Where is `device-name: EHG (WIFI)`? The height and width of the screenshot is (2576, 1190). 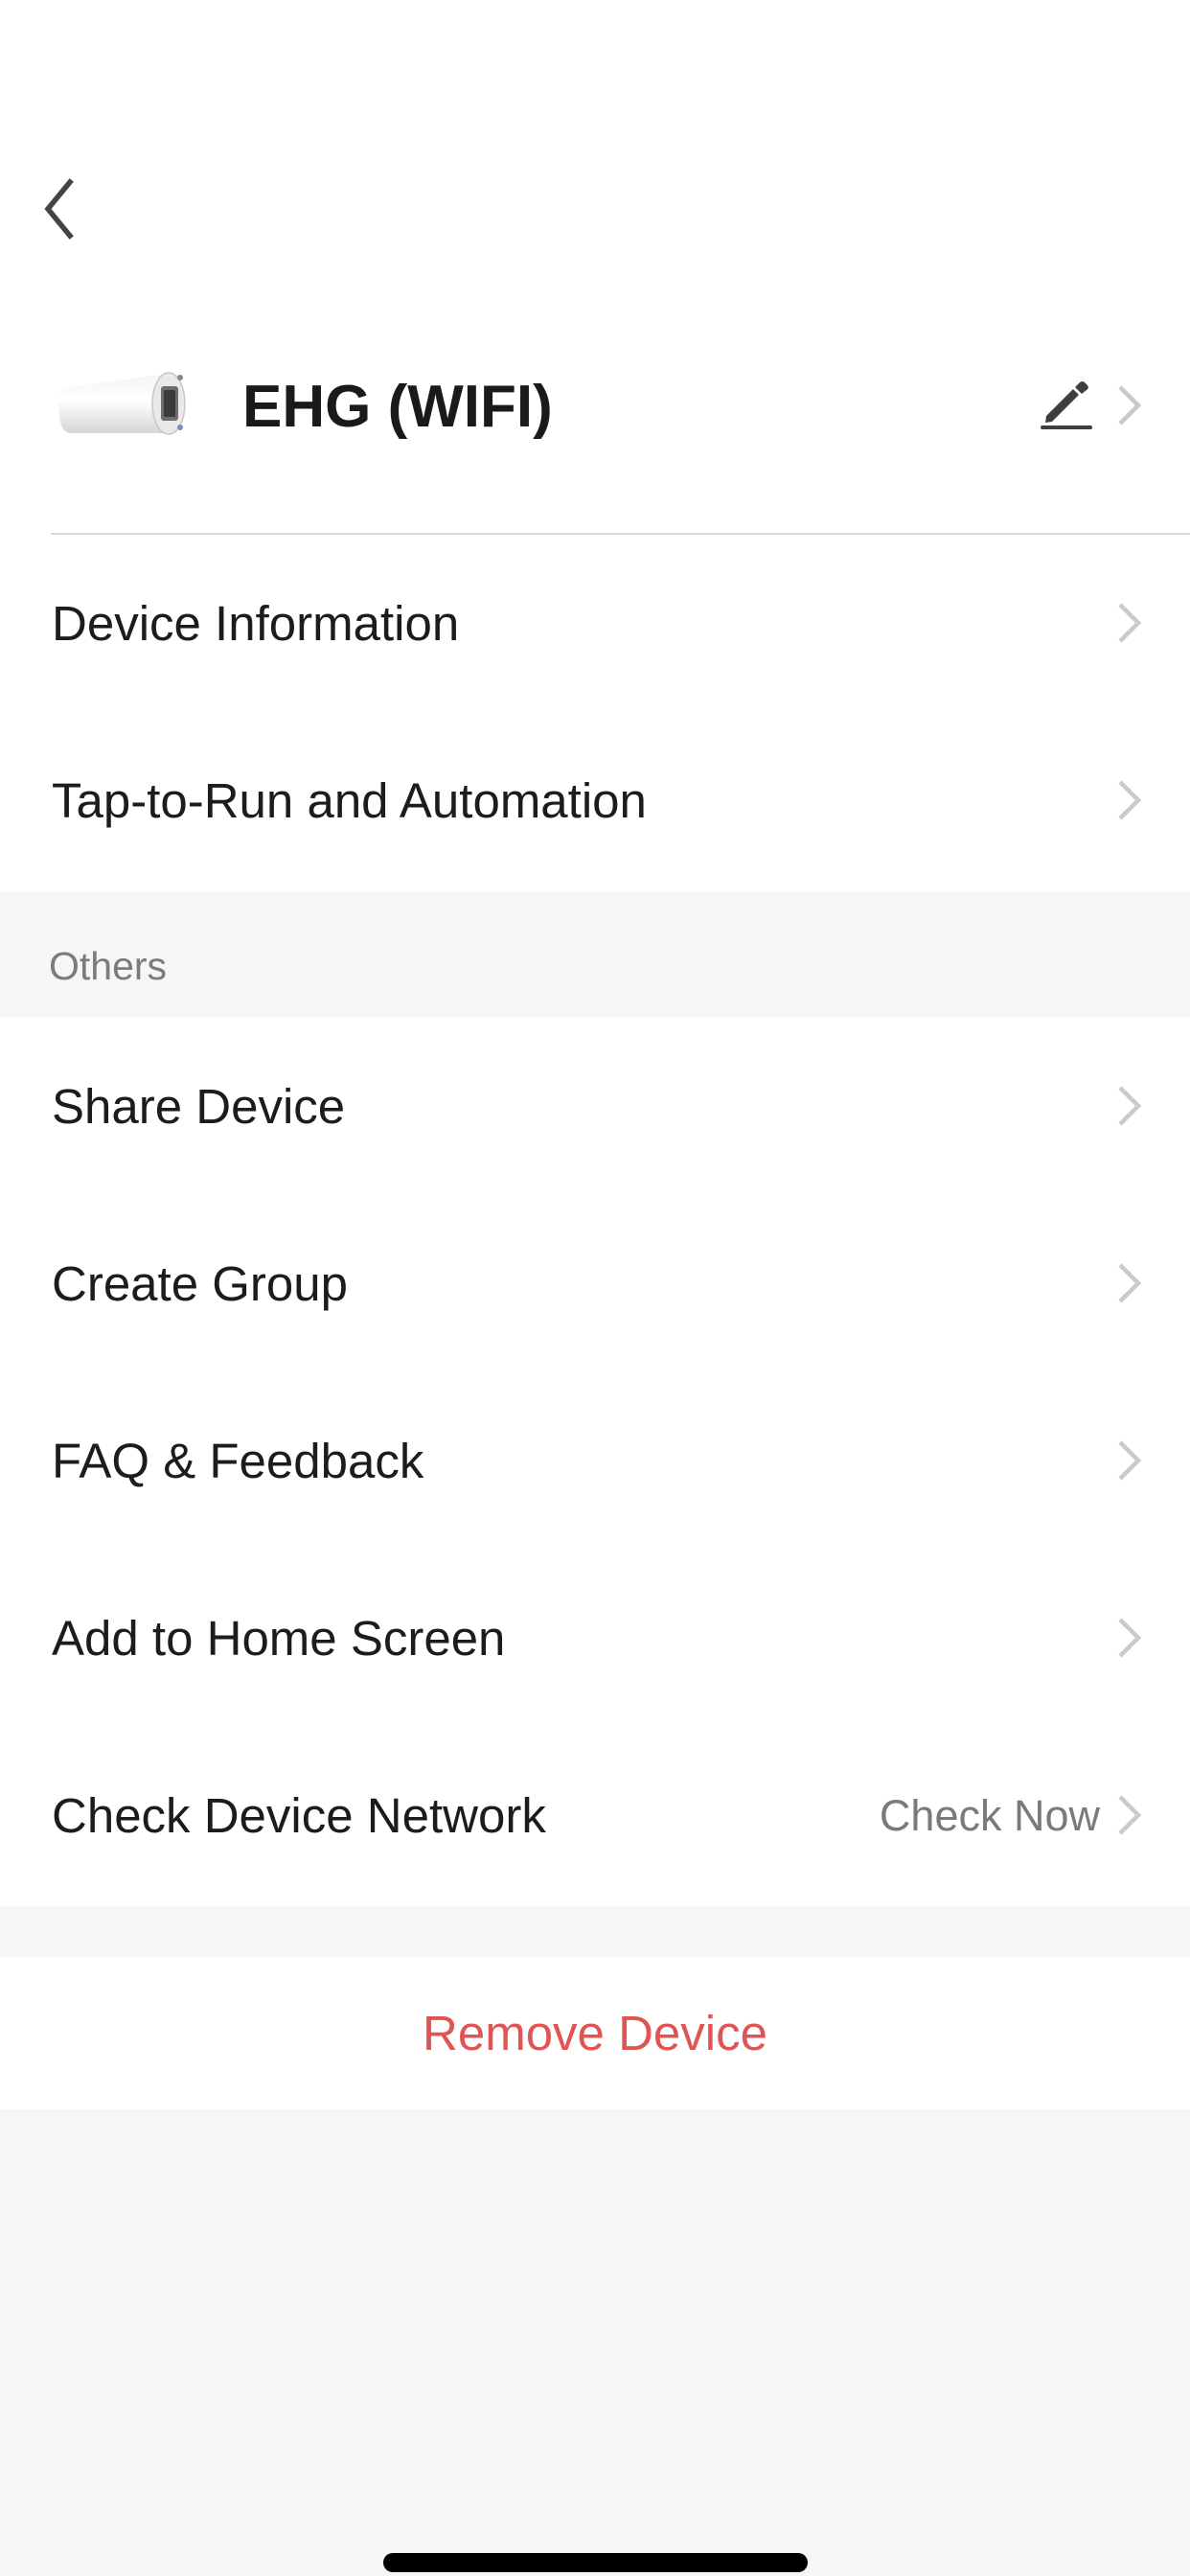
device-name: EHG (WIFI) is located at coordinates (397, 407).